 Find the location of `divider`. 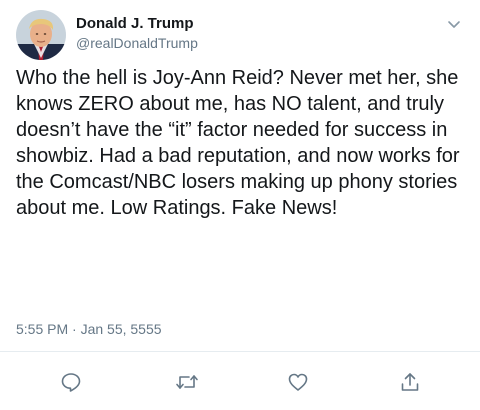

divider is located at coordinates (240, 351).